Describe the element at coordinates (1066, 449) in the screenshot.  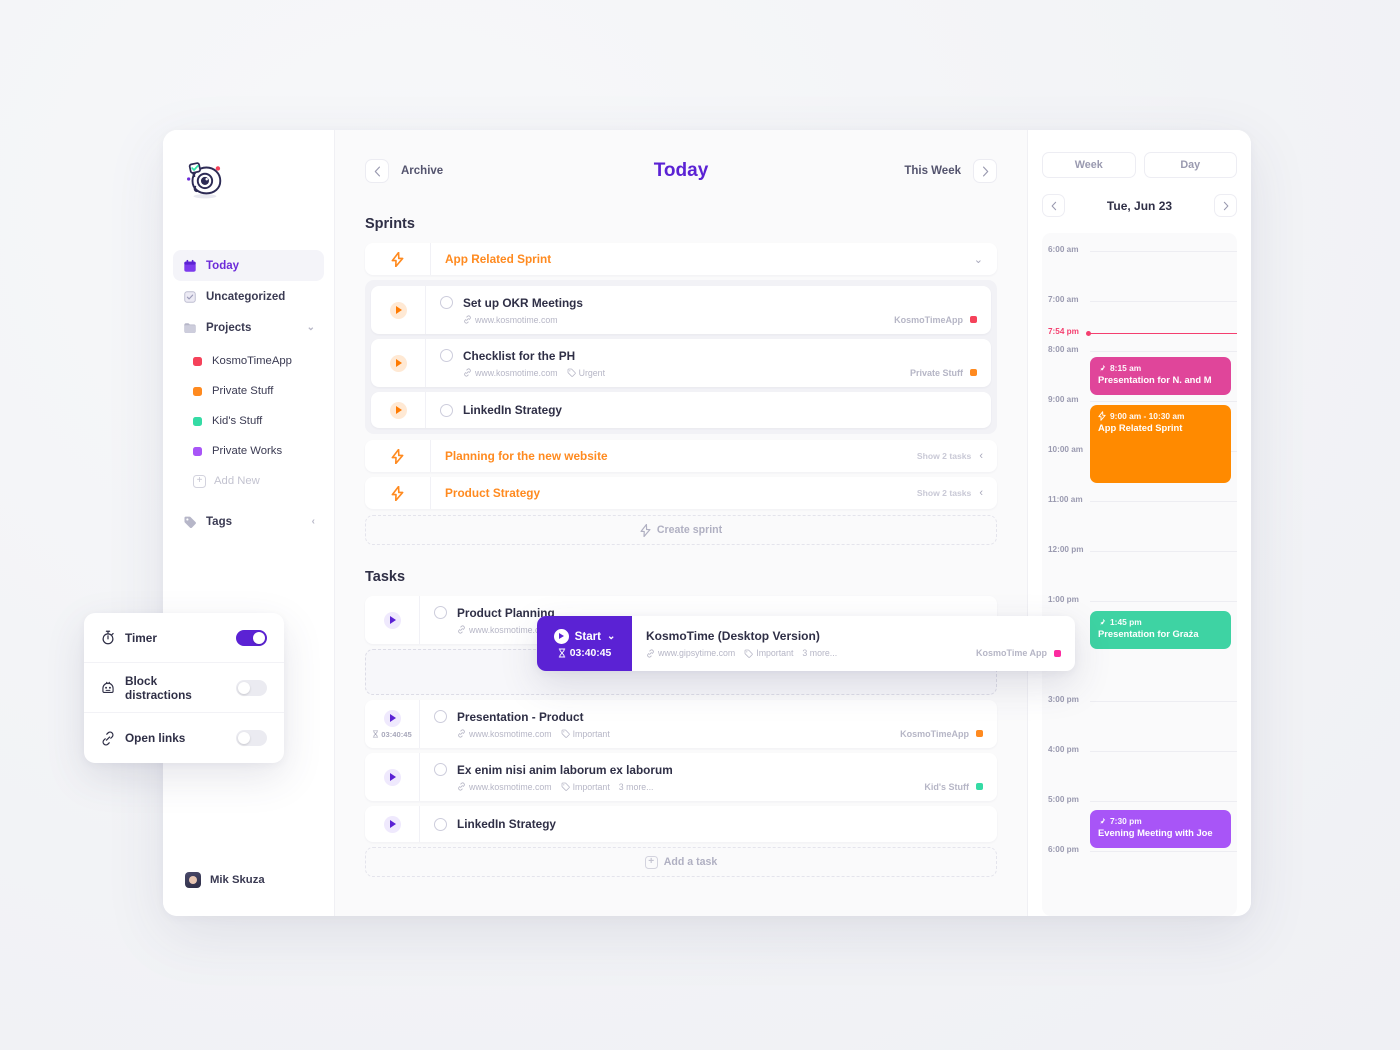
I see `hour-label: 10:00 am` at that location.